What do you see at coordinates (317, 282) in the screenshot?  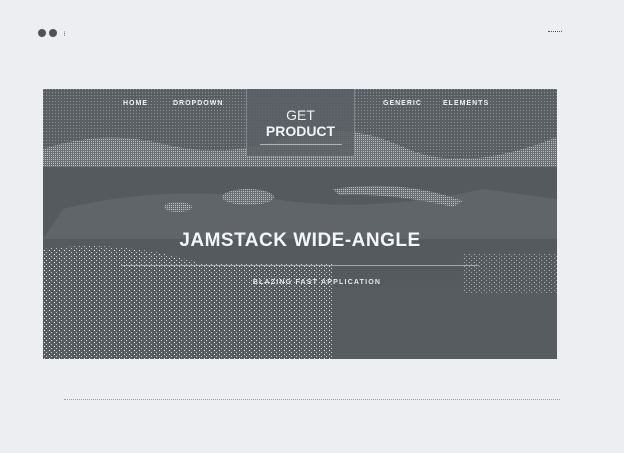 I see `hero-subtitle: BLAZING FAST APPLICATION` at bounding box center [317, 282].